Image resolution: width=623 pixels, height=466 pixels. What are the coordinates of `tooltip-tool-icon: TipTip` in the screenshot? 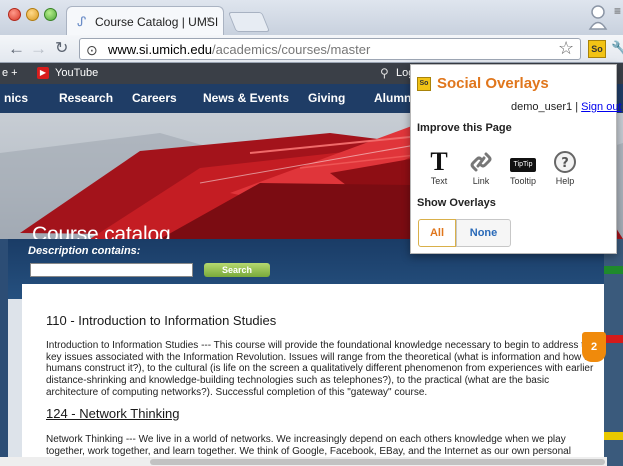 It's located at (523, 162).